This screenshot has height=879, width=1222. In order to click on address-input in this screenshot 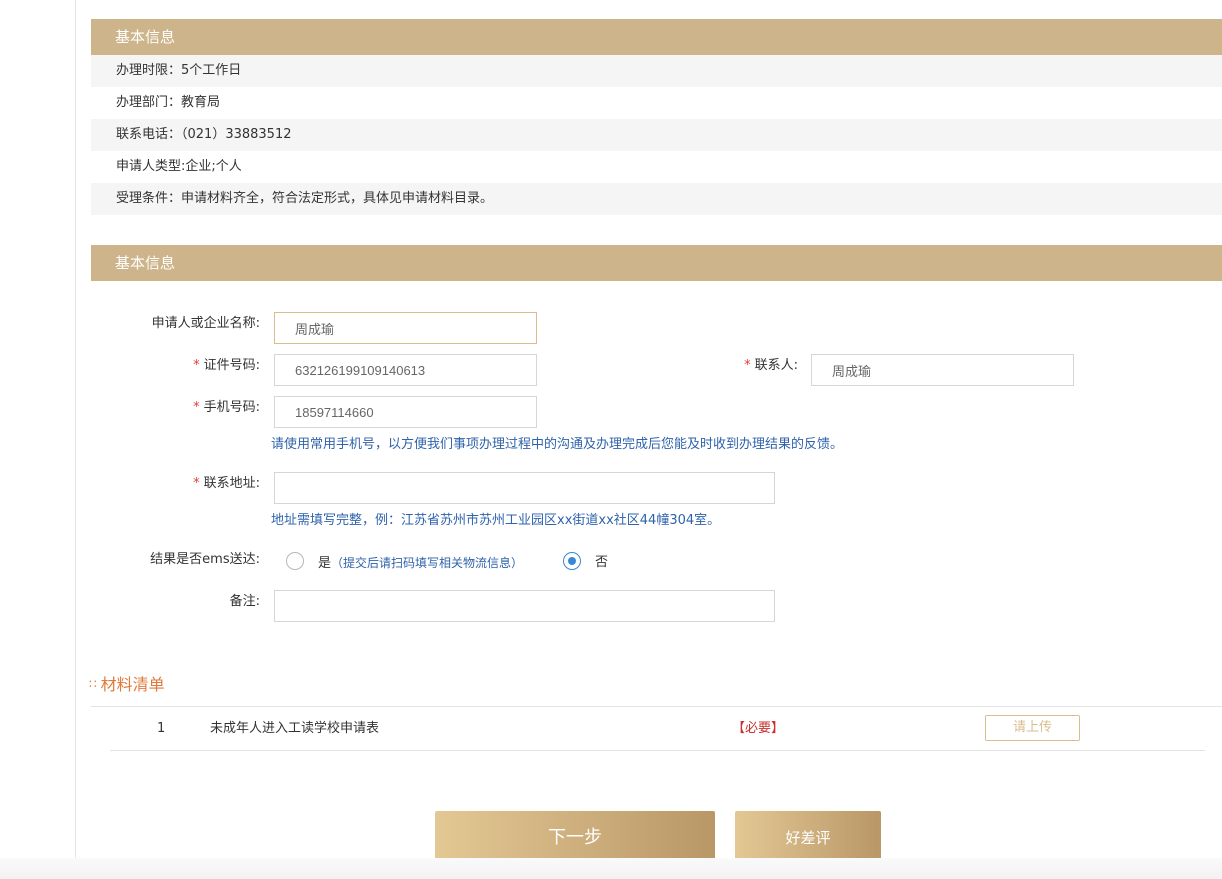, I will do `click(524, 488)`.